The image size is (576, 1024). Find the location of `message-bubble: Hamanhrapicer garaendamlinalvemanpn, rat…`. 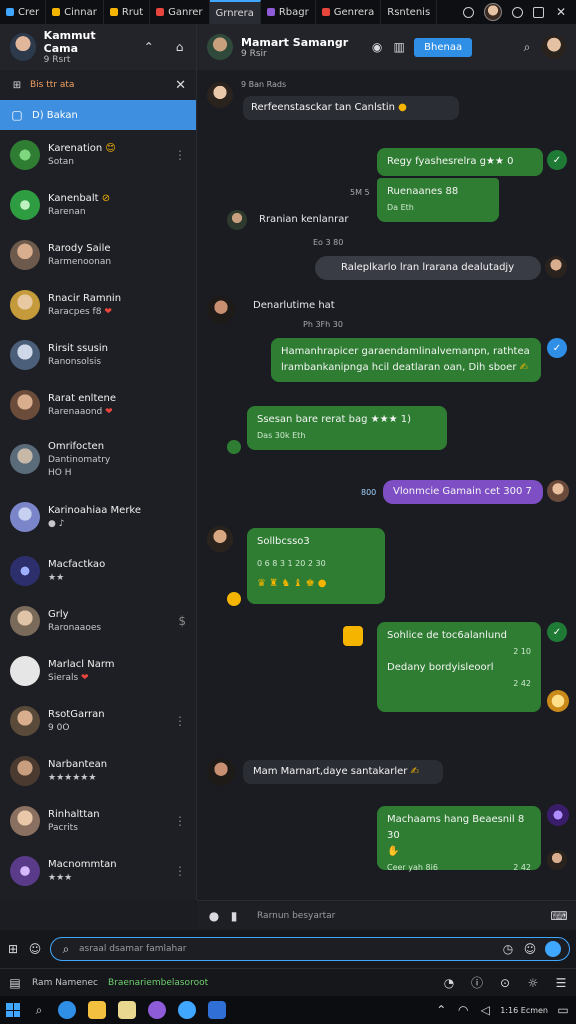

message-bubble: Hamanhrapicer garaendamlinalvemanpn, rat… is located at coordinates (406, 360).